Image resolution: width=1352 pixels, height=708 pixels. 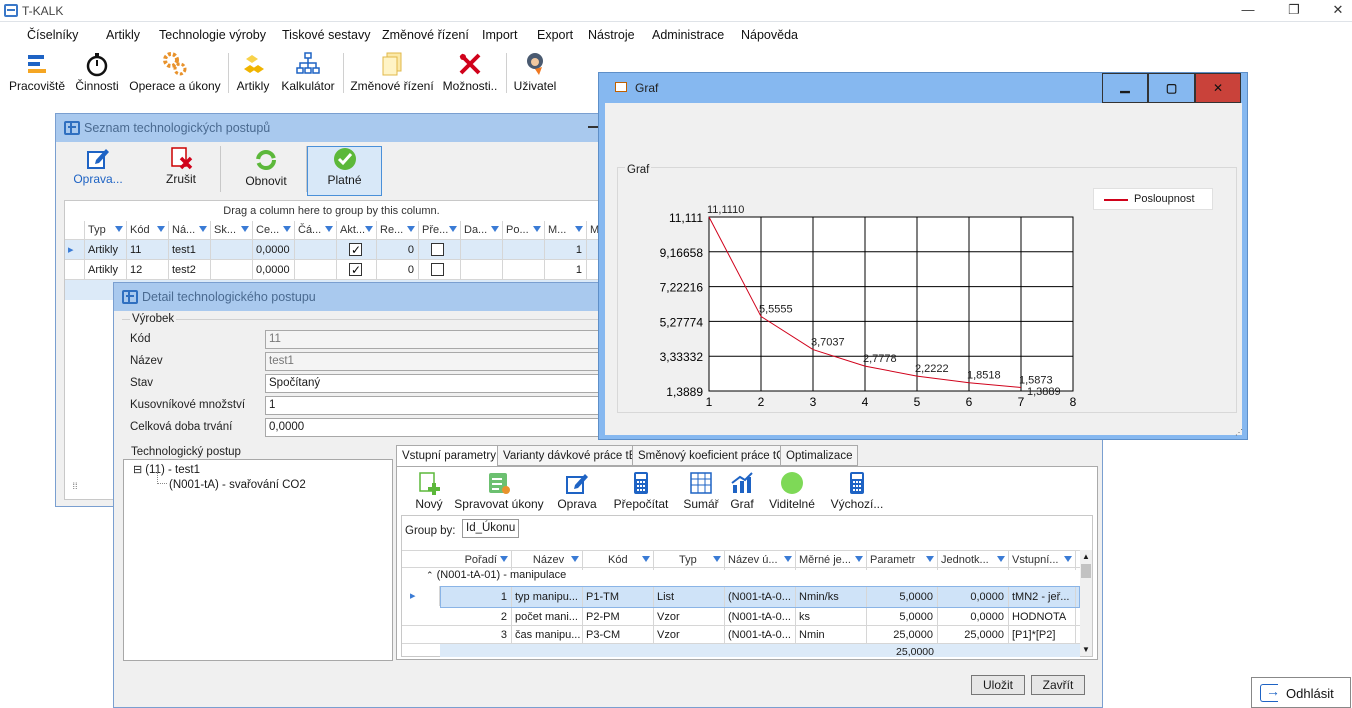 I want to click on viditelne-button: Viditelné, so click(x=792, y=491).